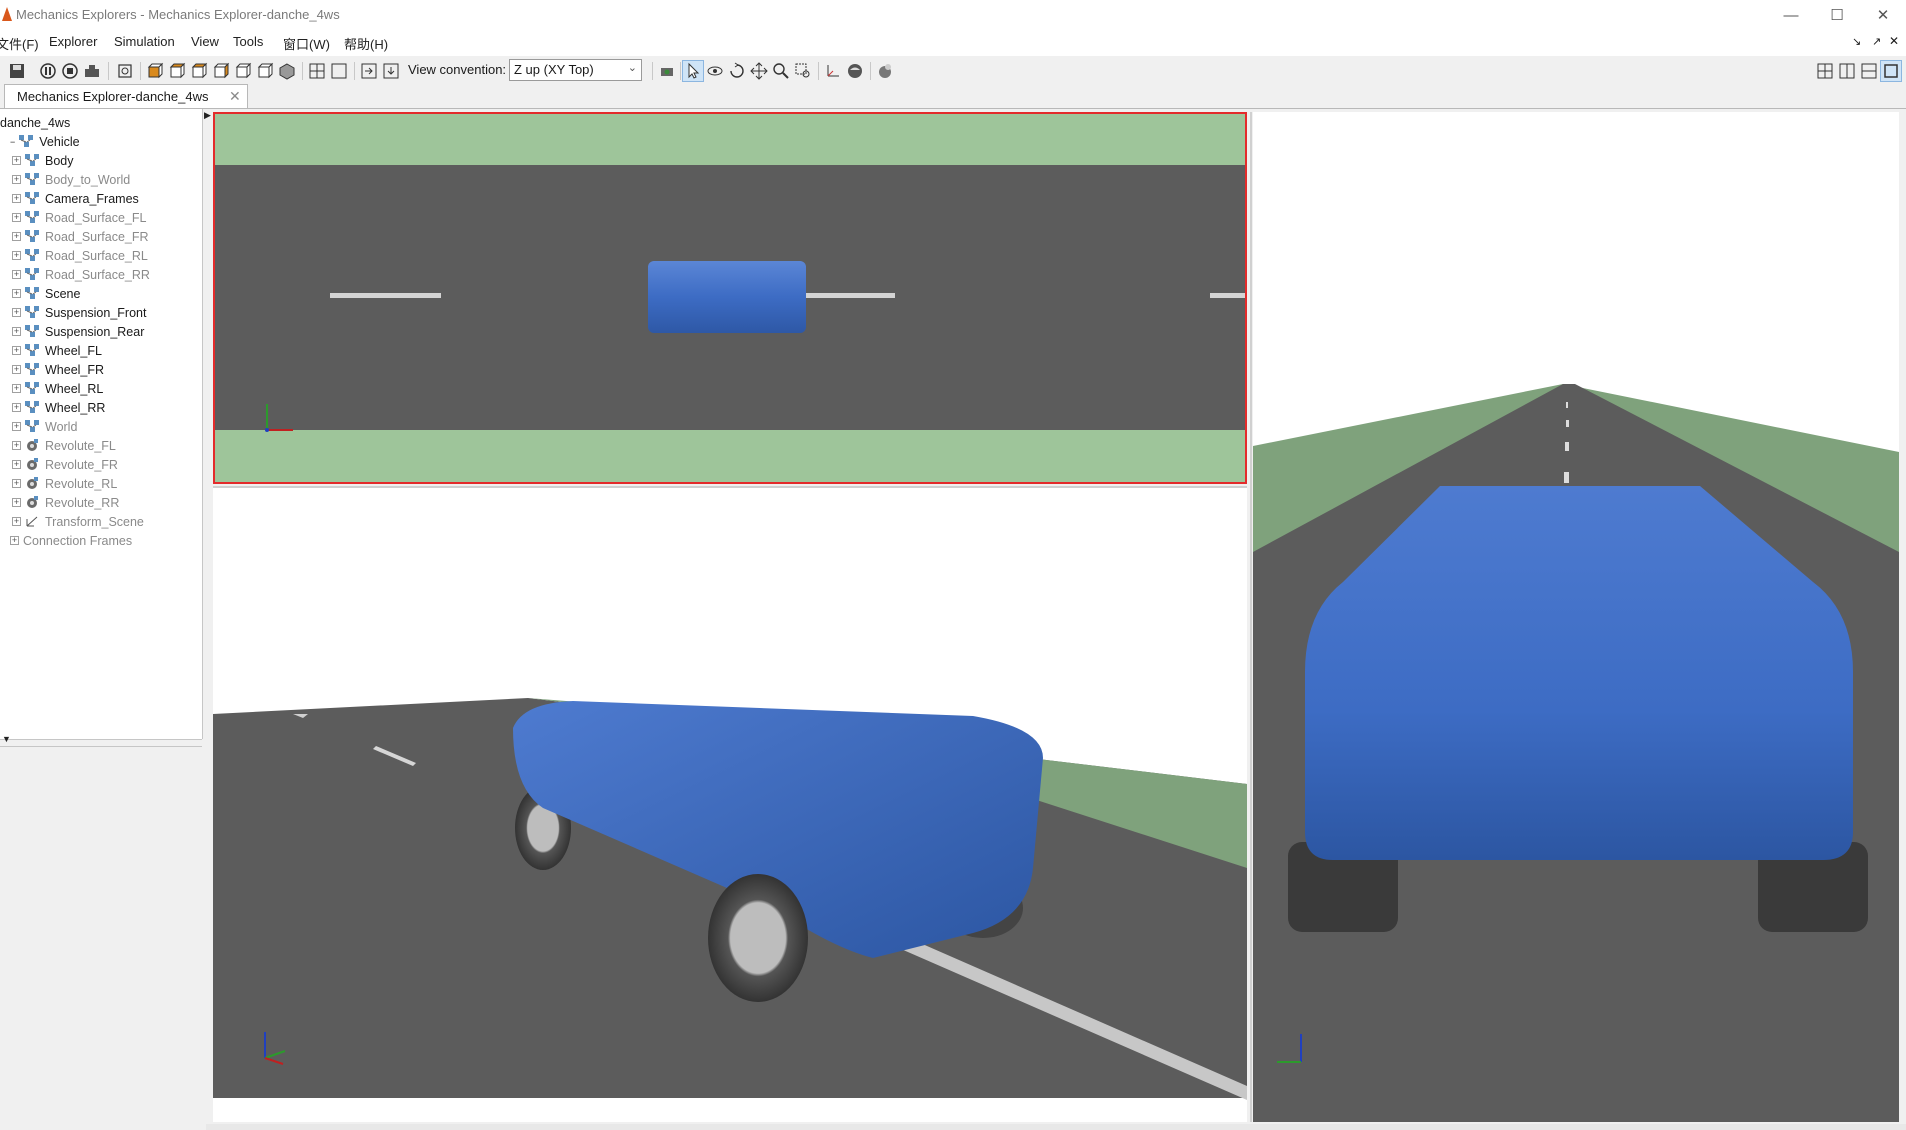 This screenshot has width=1906, height=1130. I want to click on layout-four-button, so click(1825, 71).